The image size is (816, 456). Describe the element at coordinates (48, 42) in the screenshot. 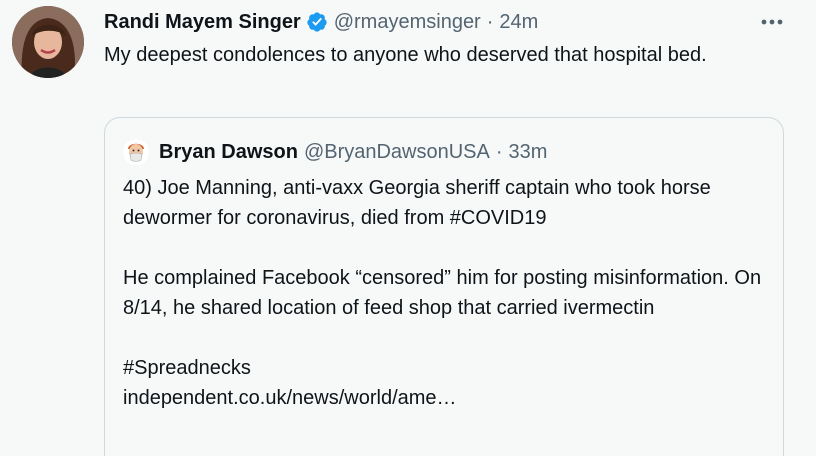

I see `author-avatar` at that location.